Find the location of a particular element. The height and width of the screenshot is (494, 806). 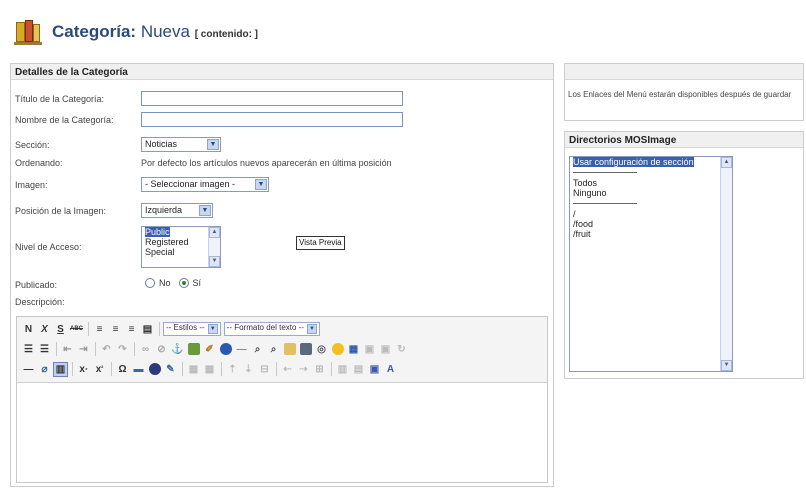

format-select: -- Formato del texto -- ▼ is located at coordinates (272, 329).